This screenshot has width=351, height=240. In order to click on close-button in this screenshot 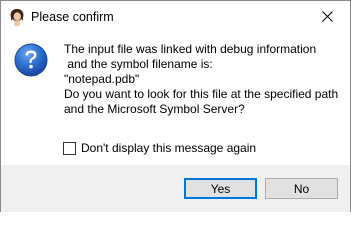, I will do `click(327, 16)`.